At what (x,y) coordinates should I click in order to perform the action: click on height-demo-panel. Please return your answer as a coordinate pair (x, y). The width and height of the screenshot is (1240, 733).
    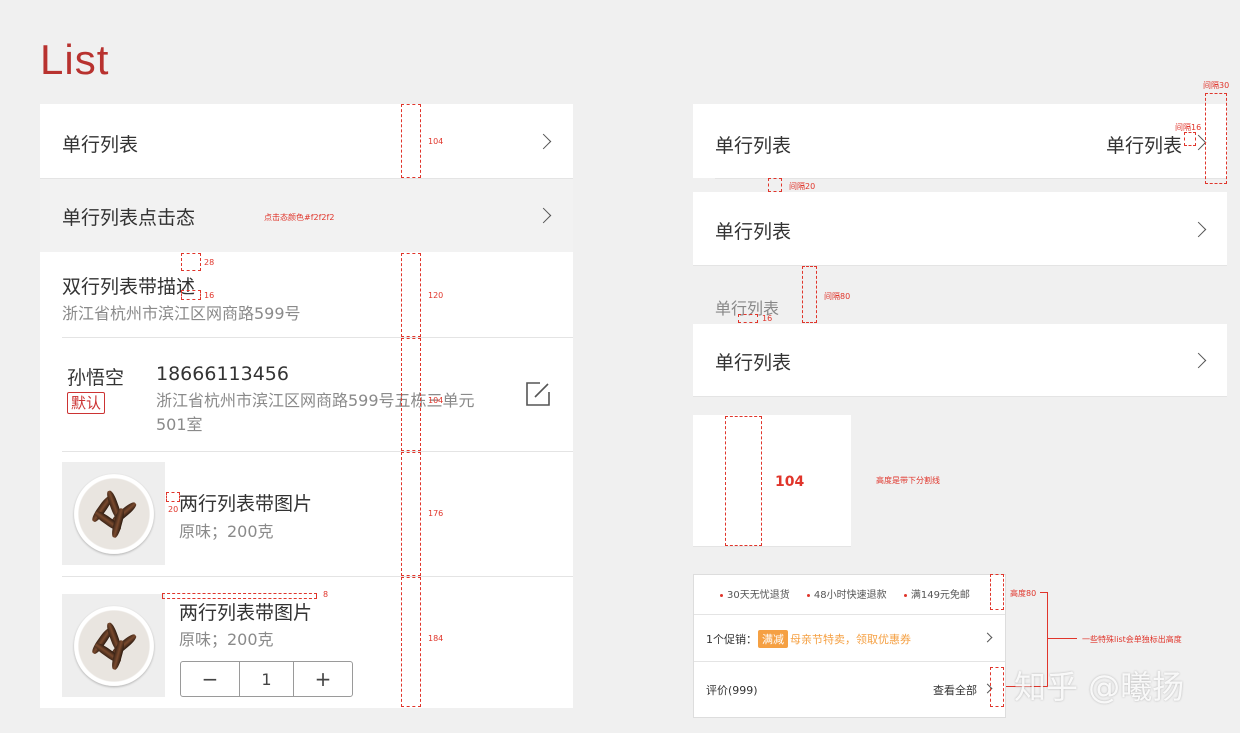
    Looking at the image, I should click on (772, 480).